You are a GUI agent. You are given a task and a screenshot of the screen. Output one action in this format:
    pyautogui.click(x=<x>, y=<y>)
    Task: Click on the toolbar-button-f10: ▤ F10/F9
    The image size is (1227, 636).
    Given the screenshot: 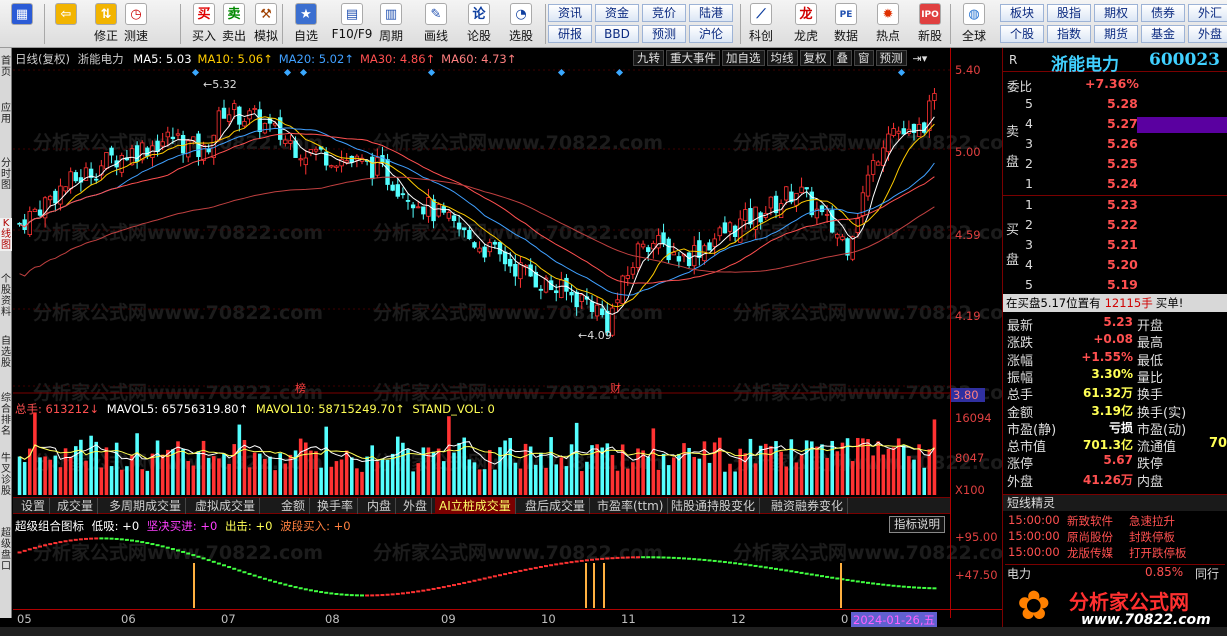 What is the action you would take?
    pyautogui.click(x=352, y=25)
    